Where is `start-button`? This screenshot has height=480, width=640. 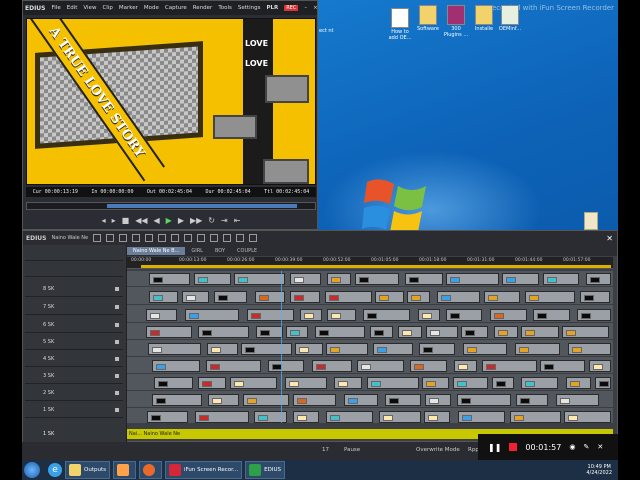
start-button is located at coordinates (32, 470).